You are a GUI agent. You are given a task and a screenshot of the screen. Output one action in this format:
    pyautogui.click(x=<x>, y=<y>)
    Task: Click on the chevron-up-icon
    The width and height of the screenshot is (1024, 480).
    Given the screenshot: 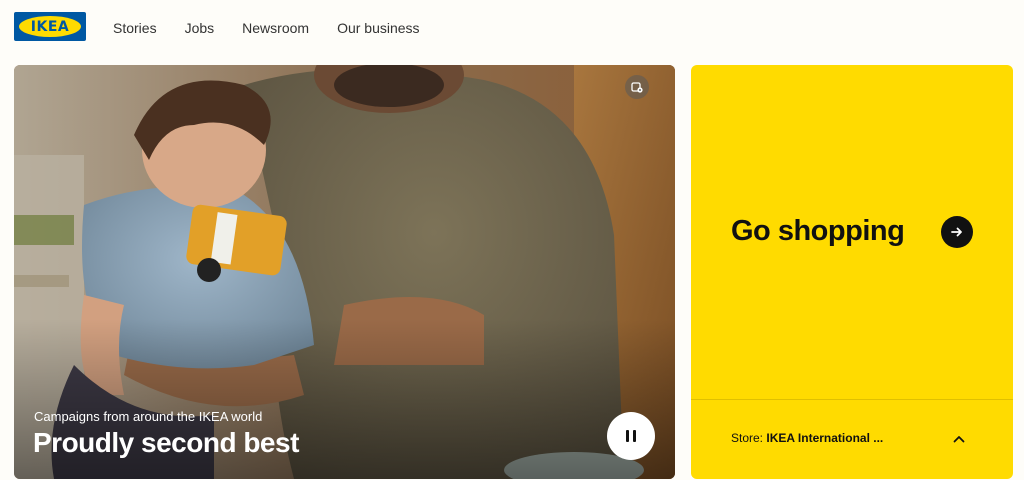 What is the action you would take?
    pyautogui.click(x=959, y=439)
    